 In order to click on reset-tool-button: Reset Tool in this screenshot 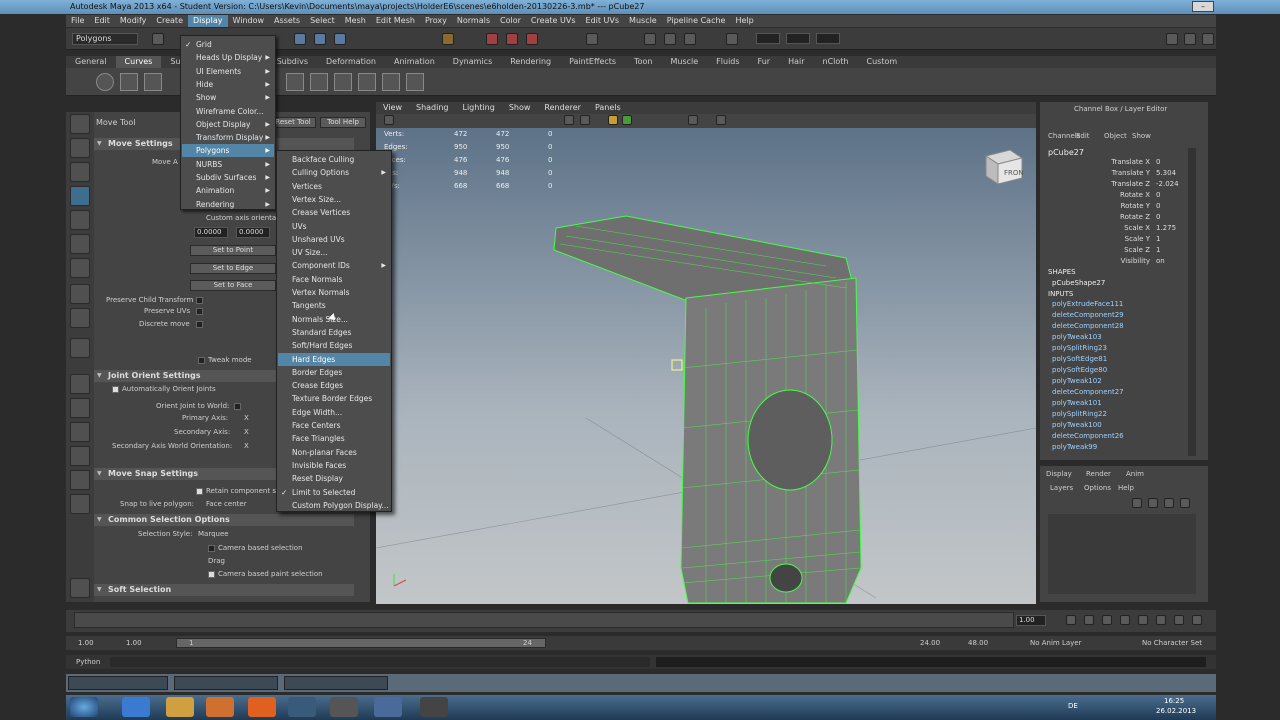, I will do `click(293, 122)`.